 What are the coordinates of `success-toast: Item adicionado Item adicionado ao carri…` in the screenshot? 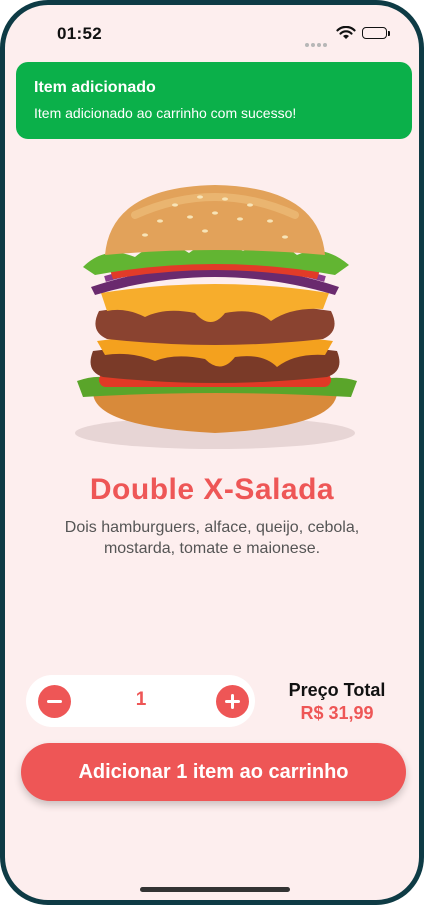 It's located at (214, 100).